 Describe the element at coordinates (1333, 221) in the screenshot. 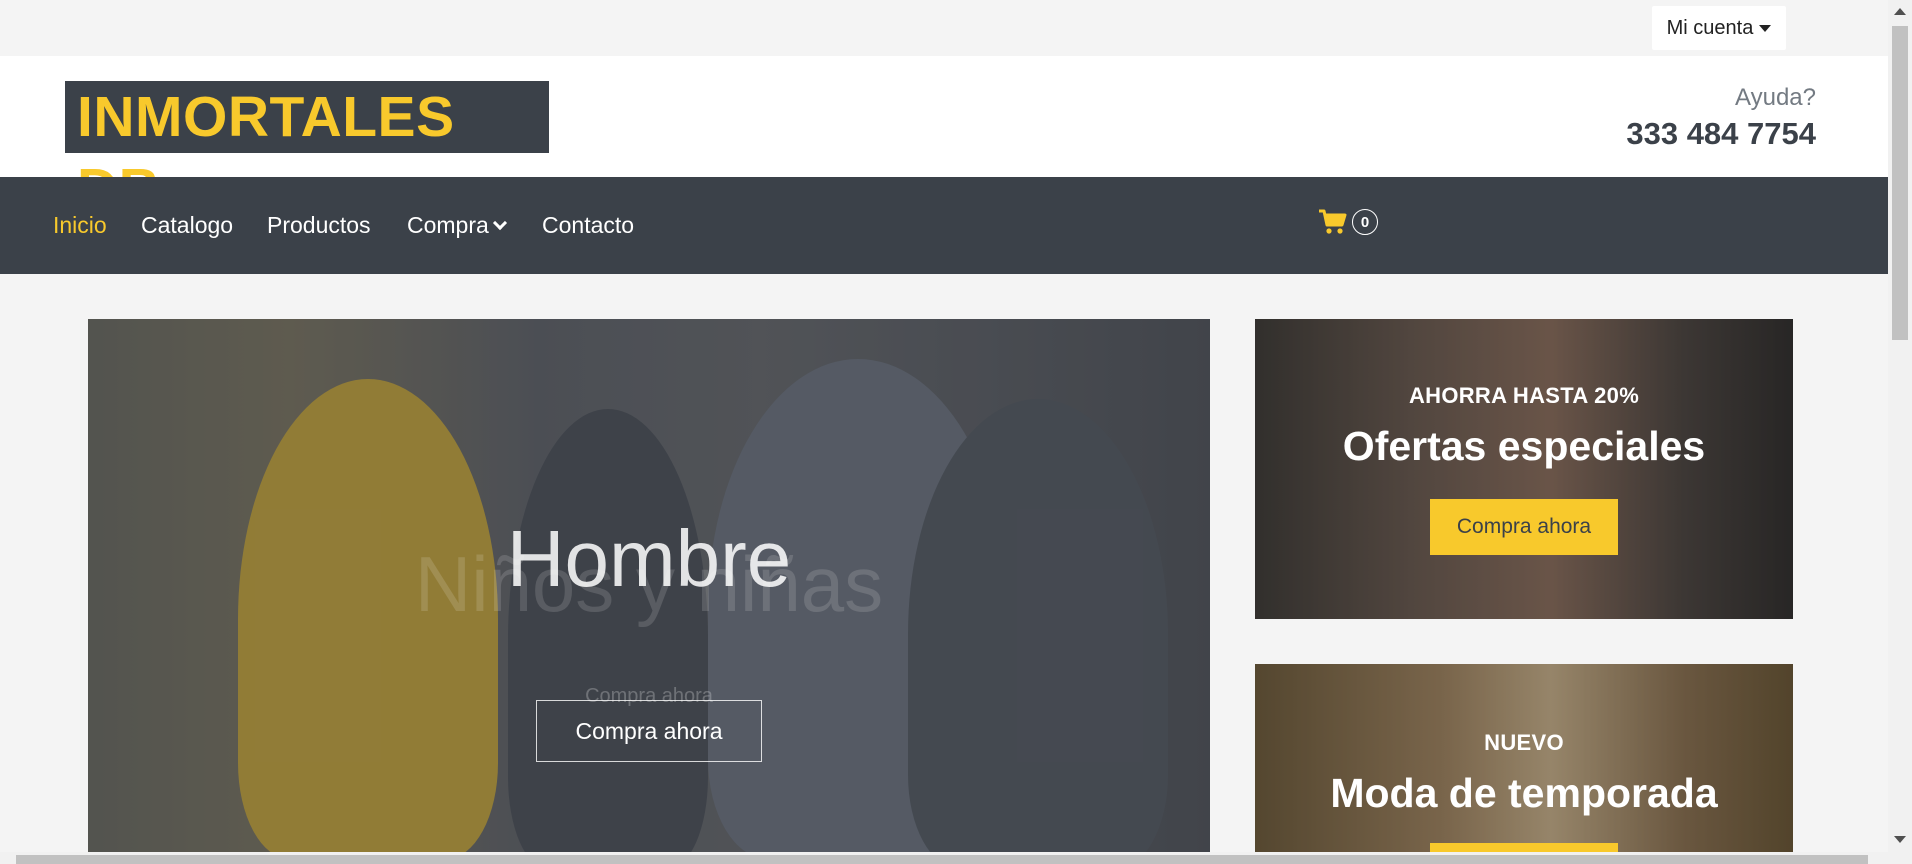

I see `shopping-cart-icon` at that location.